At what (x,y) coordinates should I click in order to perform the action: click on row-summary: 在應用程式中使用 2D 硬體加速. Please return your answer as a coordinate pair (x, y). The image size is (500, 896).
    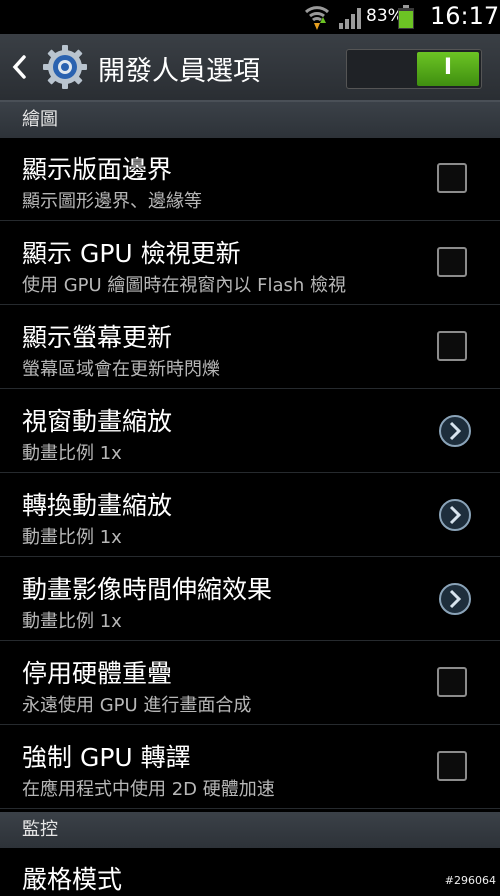
    Looking at the image, I should click on (148, 789).